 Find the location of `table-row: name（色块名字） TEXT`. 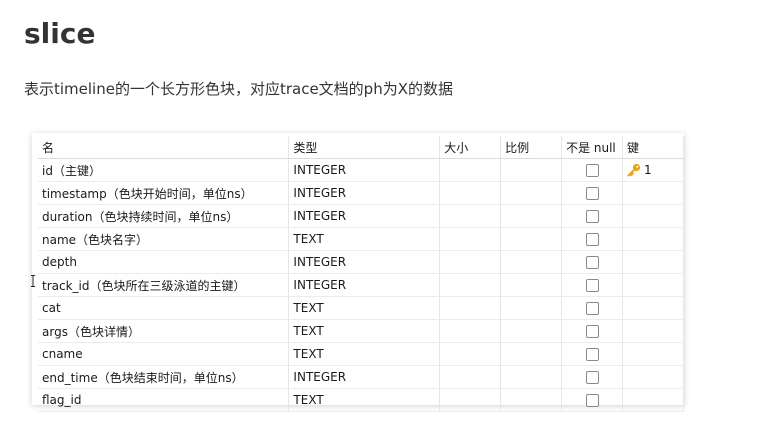

table-row: name（色块名字） TEXT is located at coordinates (361, 239).